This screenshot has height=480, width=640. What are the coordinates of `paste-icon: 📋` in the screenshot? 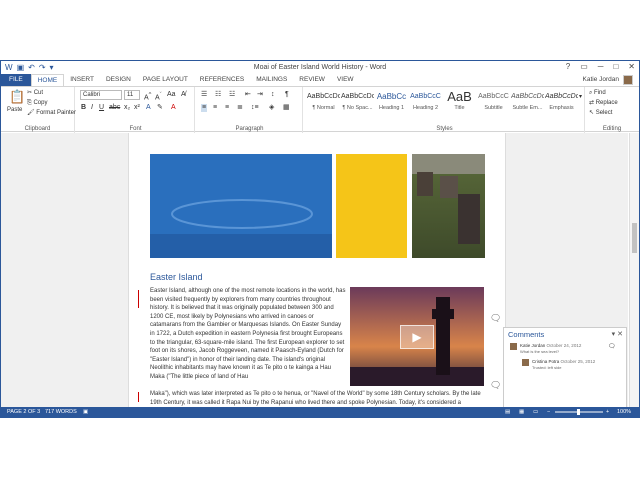 It's located at (17, 97).